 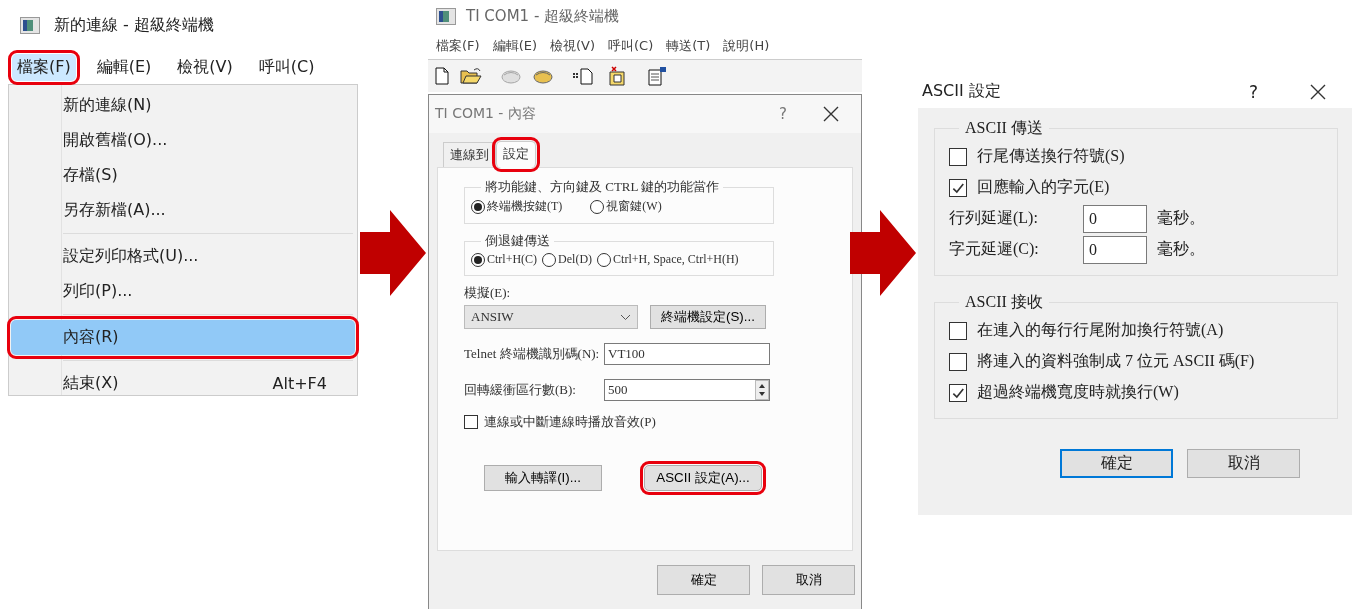 I want to click on dropdown: ANSIW, so click(x=551, y=317).